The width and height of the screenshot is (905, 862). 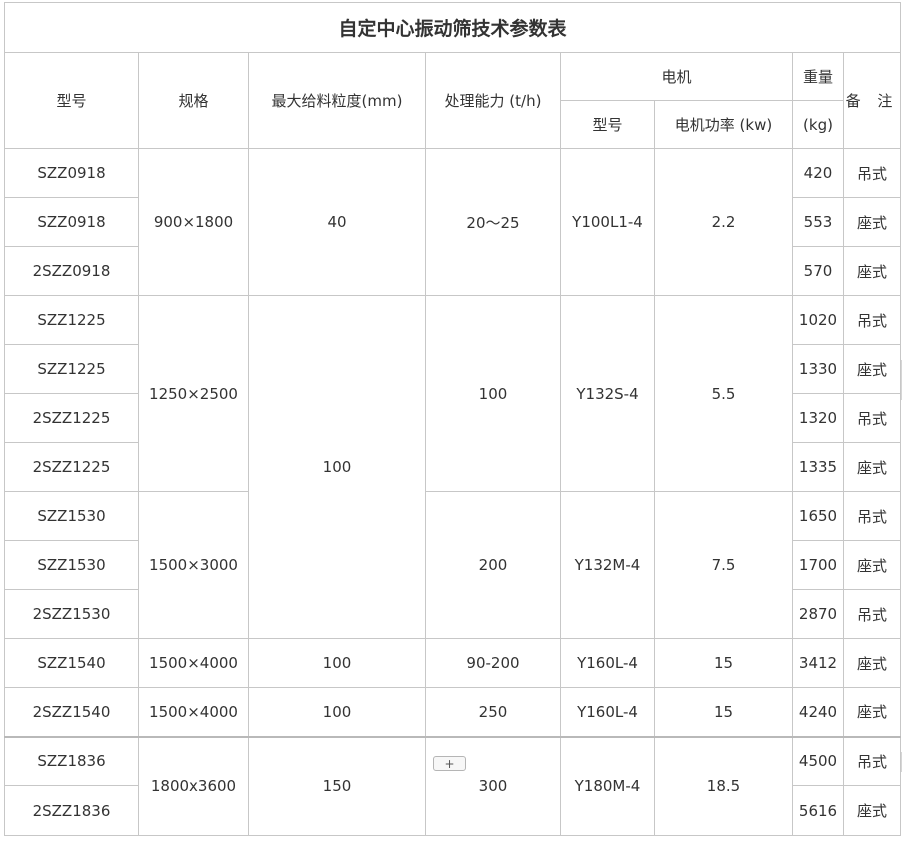 What do you see at coordinates (337, 222) in the screenshot?
I see `cell-max-feed: 40` at bounding box center [337, 222].